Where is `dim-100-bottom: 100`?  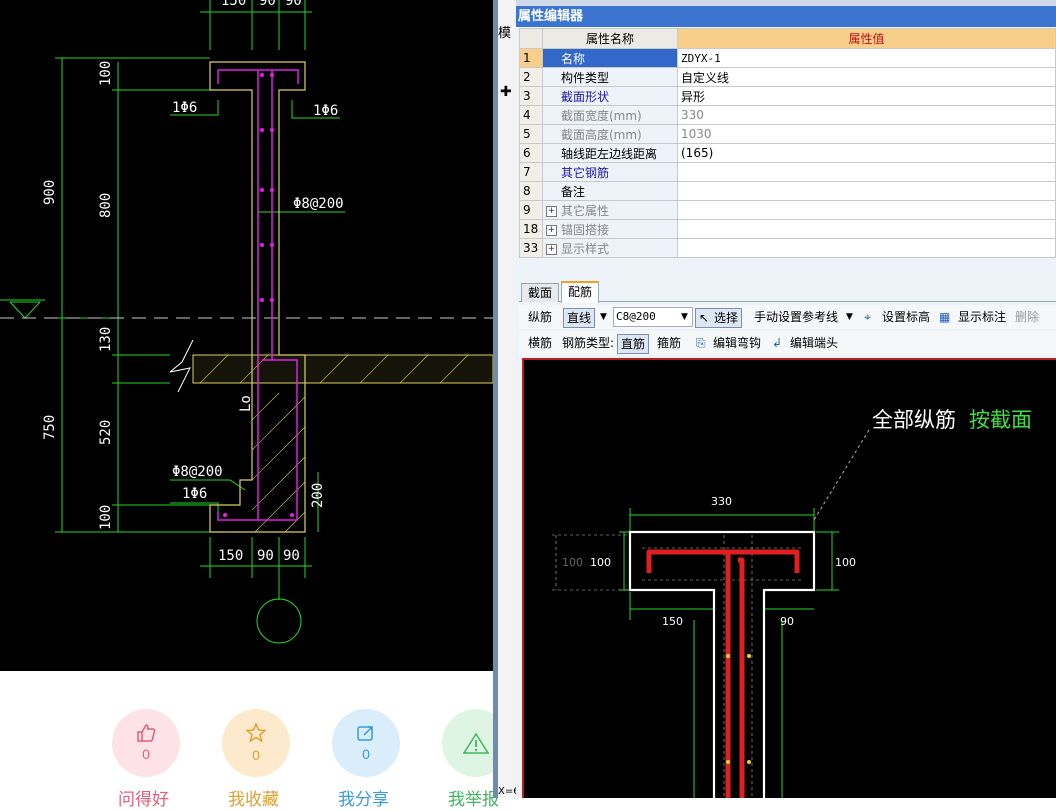 dim-100-bottom: 100 is located at coordinates (106, 517).